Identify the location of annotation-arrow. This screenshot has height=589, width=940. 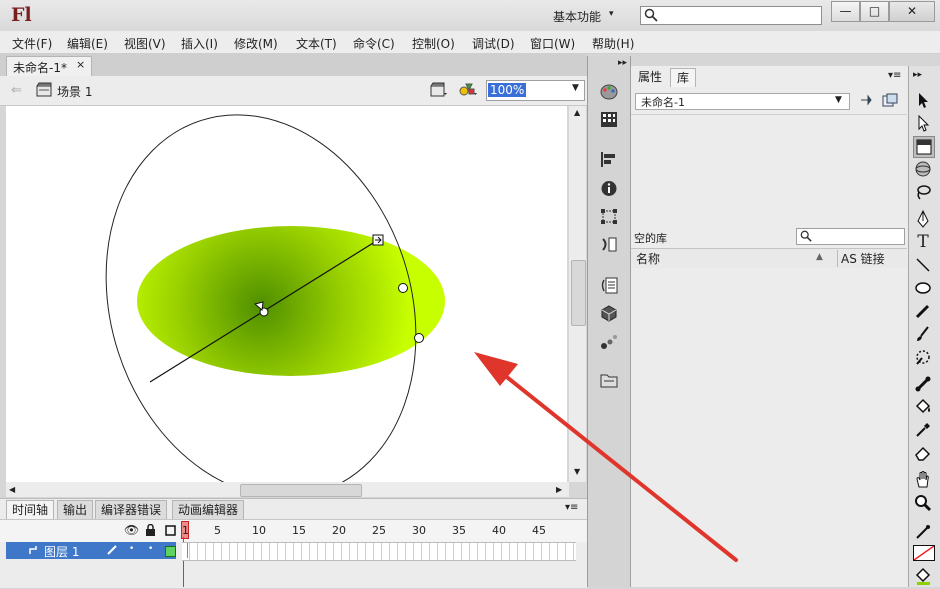
(606, 457).